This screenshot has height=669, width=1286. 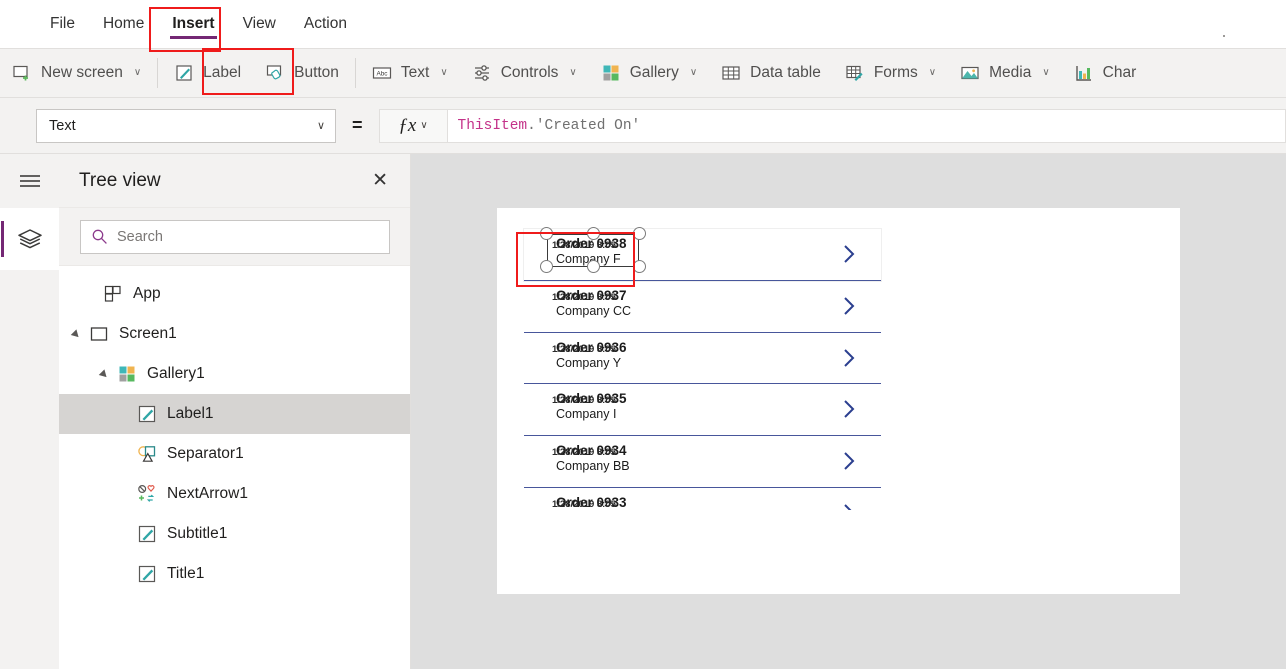 What do you see at coordinates (702, 462) in the screenshot?
I see `gallery-row: Order 0934 1/28/2019 8:05 Company BB` at bounding box center [702, 462].